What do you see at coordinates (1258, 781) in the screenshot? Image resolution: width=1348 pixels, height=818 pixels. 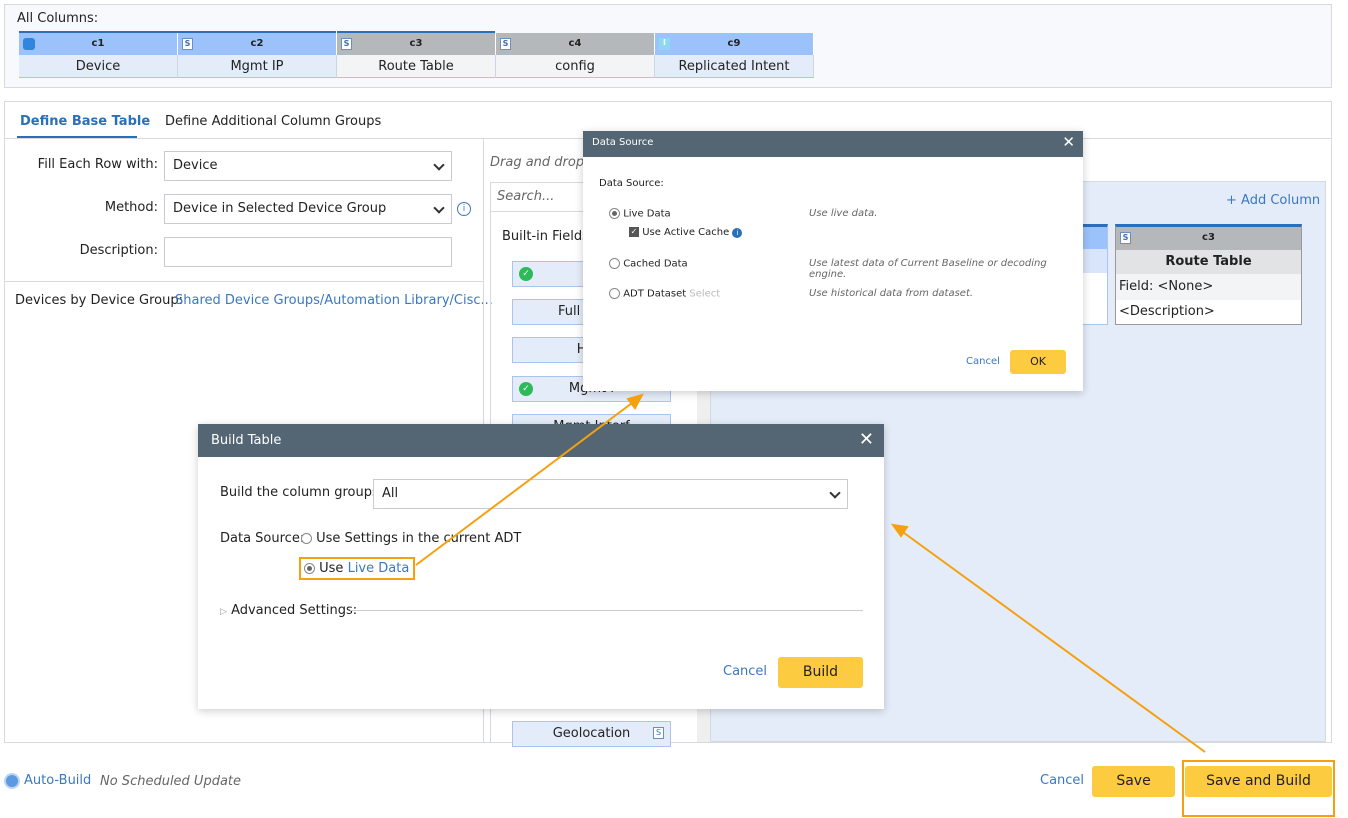 I see `save-and-build-button: Save and Build` at bounding box center [1258, 781].